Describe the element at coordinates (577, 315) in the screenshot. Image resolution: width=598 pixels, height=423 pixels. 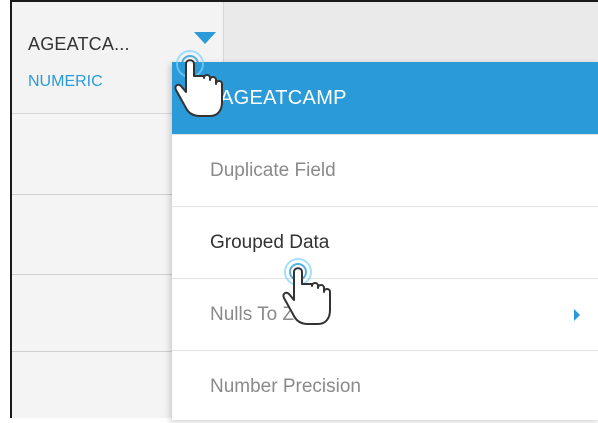
I see `submenu-arrow-icon` at that location.